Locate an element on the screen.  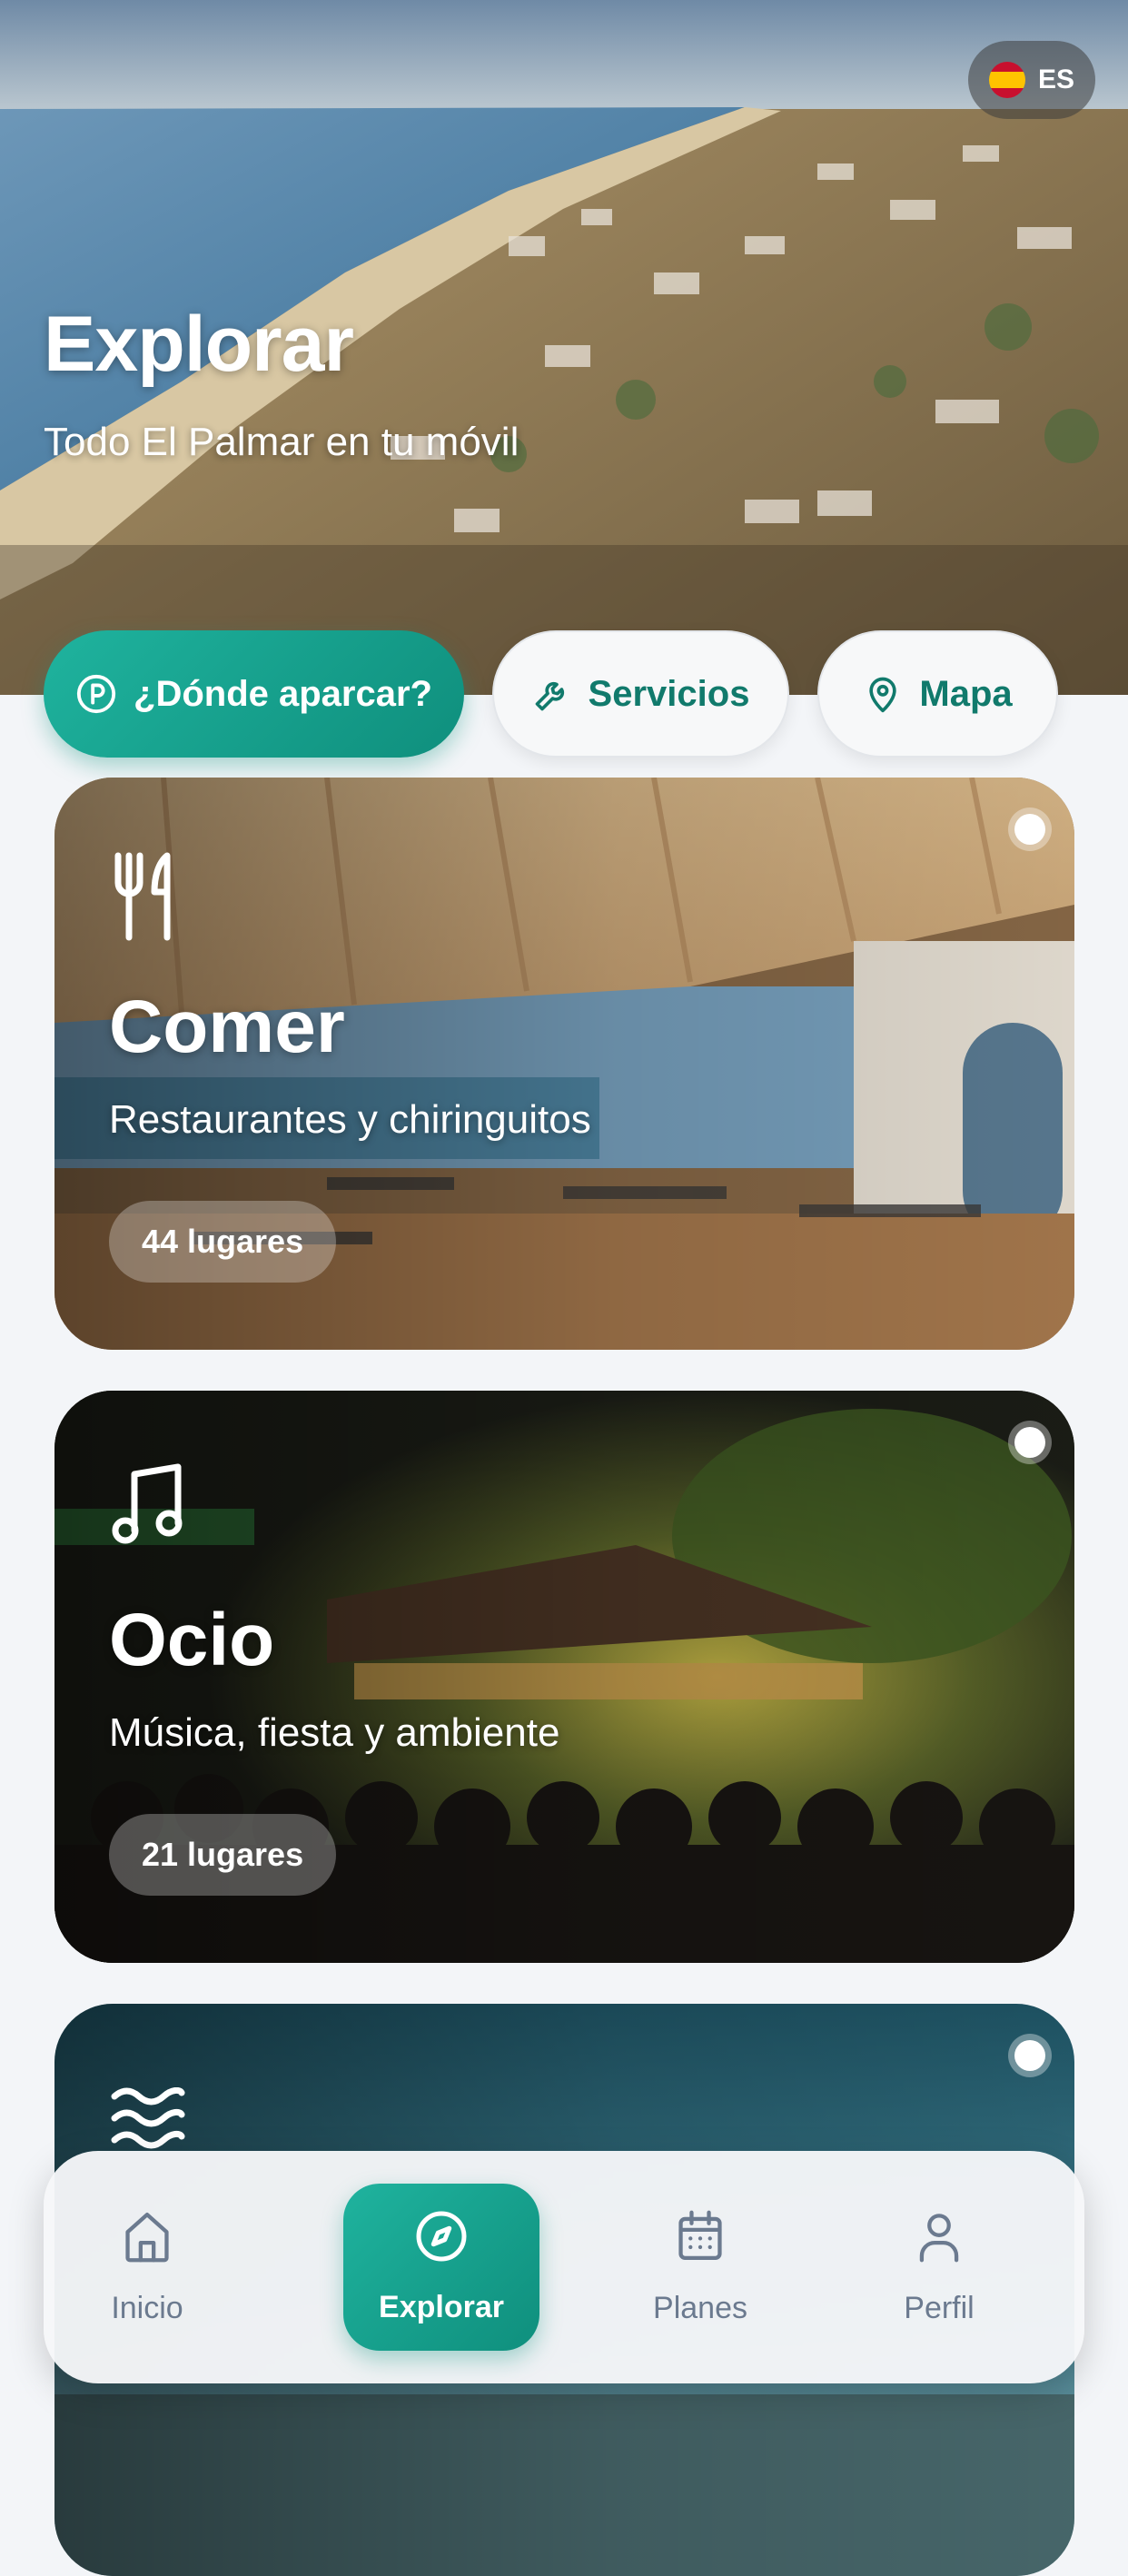
nav-item-planes: Planes is located at coordinates (700, 2267).